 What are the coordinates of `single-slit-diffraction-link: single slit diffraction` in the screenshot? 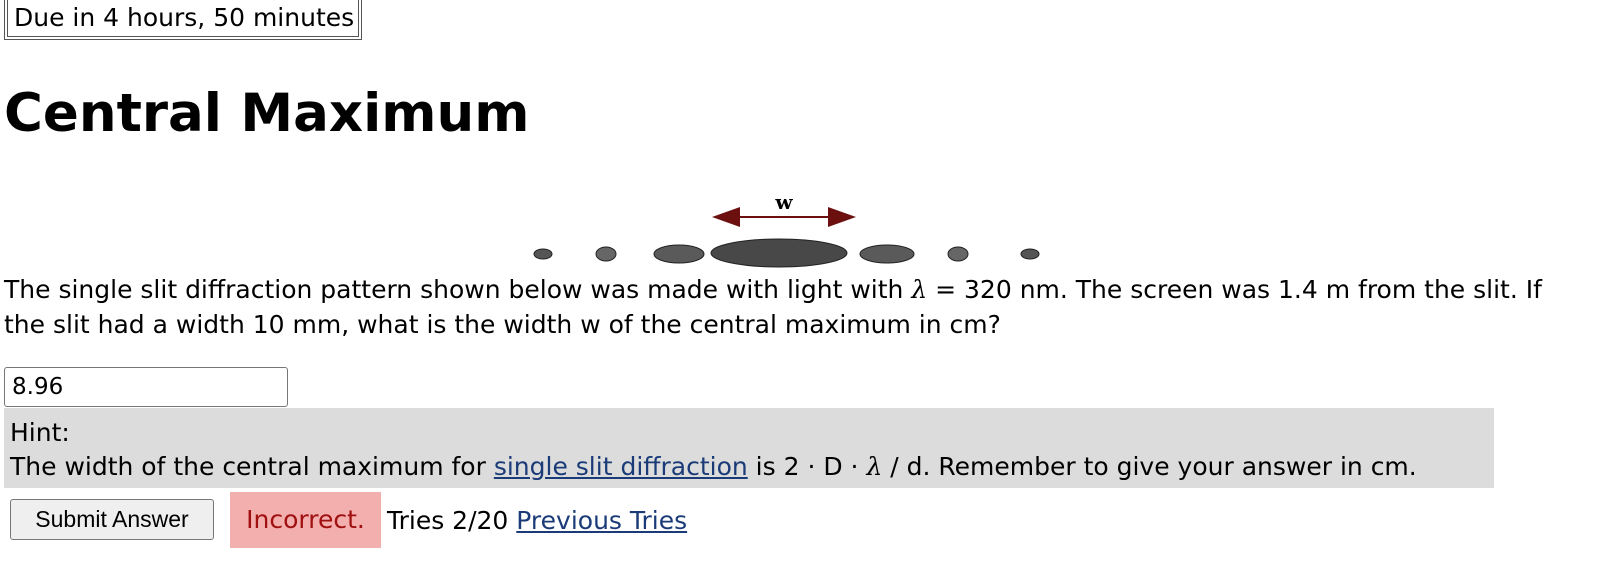 It's located at (621, 466).